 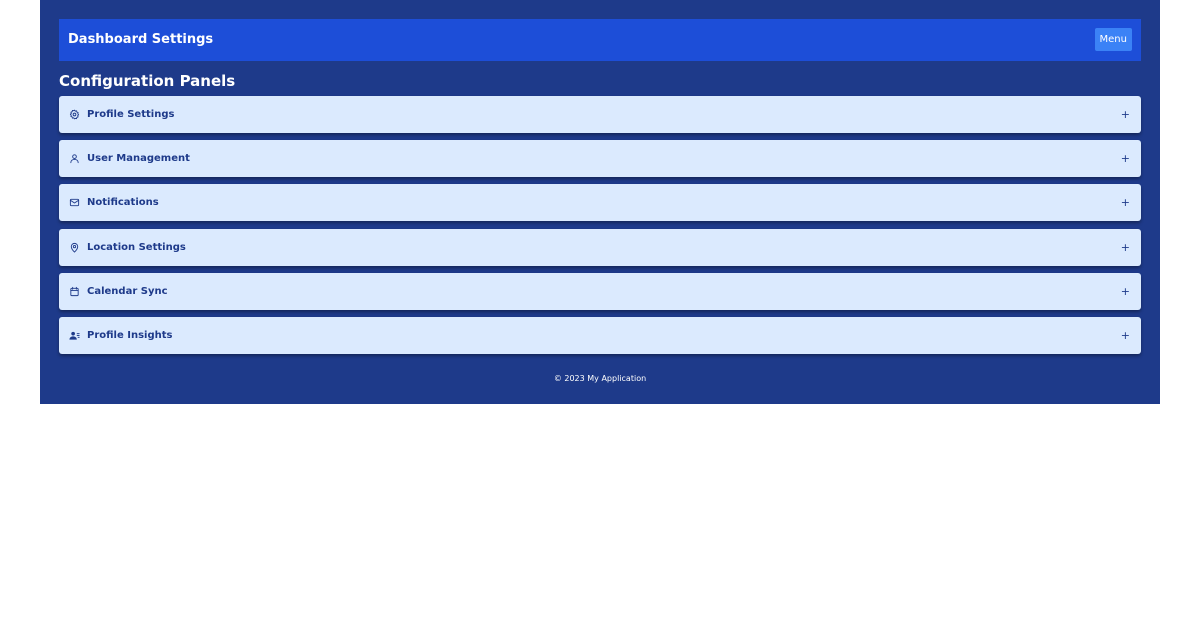 What do you see at coordinates (147, 81) in the screenshot?
I see `section-title: Configuration Panels` at bounding box center [147, 81].